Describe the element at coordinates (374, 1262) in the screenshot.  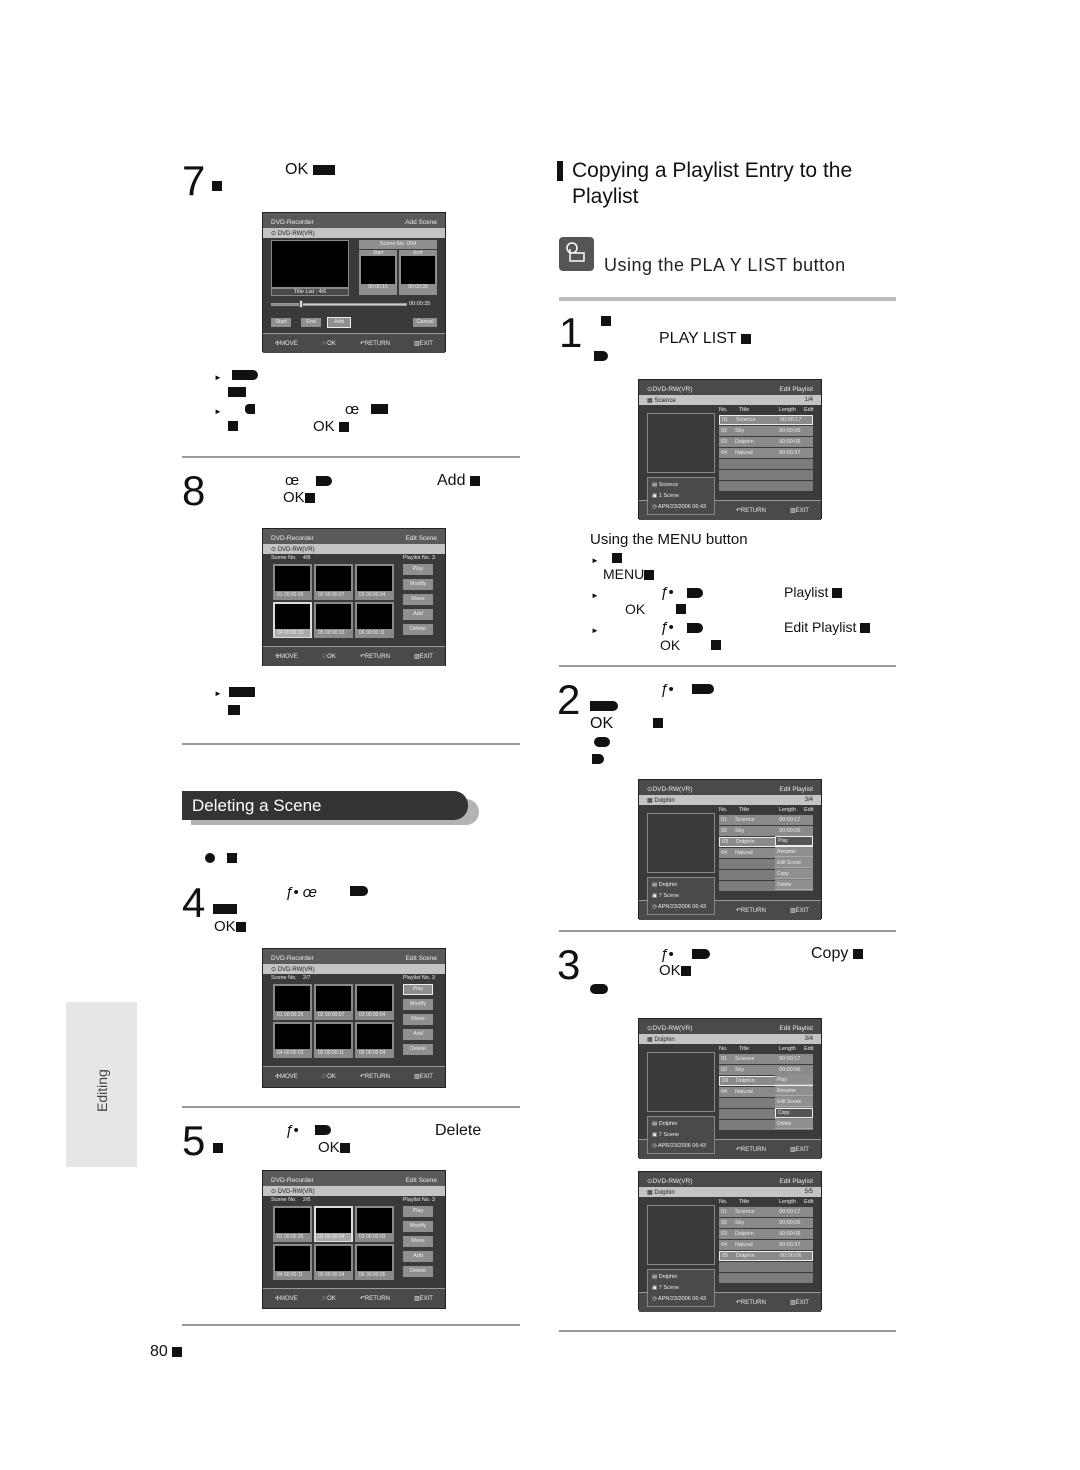
I see `scene-thumbnail: 06 00:00:05` at that location.